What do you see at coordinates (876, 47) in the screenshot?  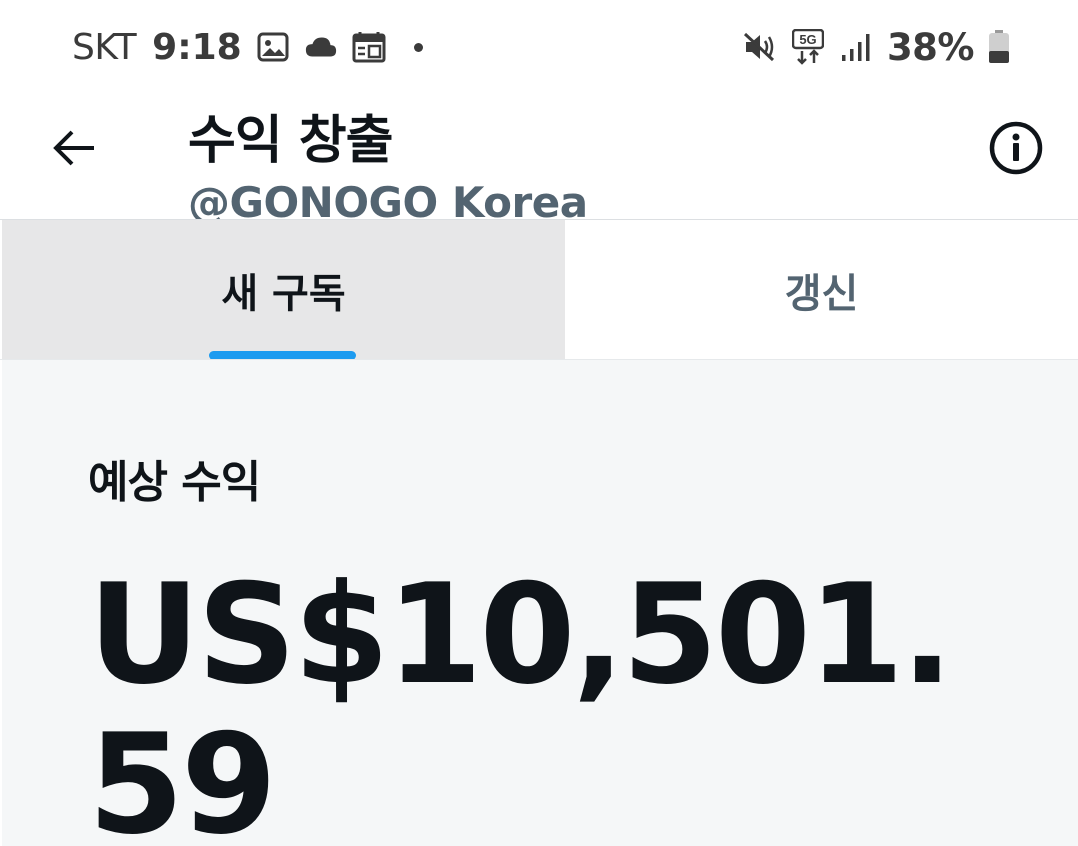 I see `status-bar-right: 5G 38%` at bounding box center [876, 47].